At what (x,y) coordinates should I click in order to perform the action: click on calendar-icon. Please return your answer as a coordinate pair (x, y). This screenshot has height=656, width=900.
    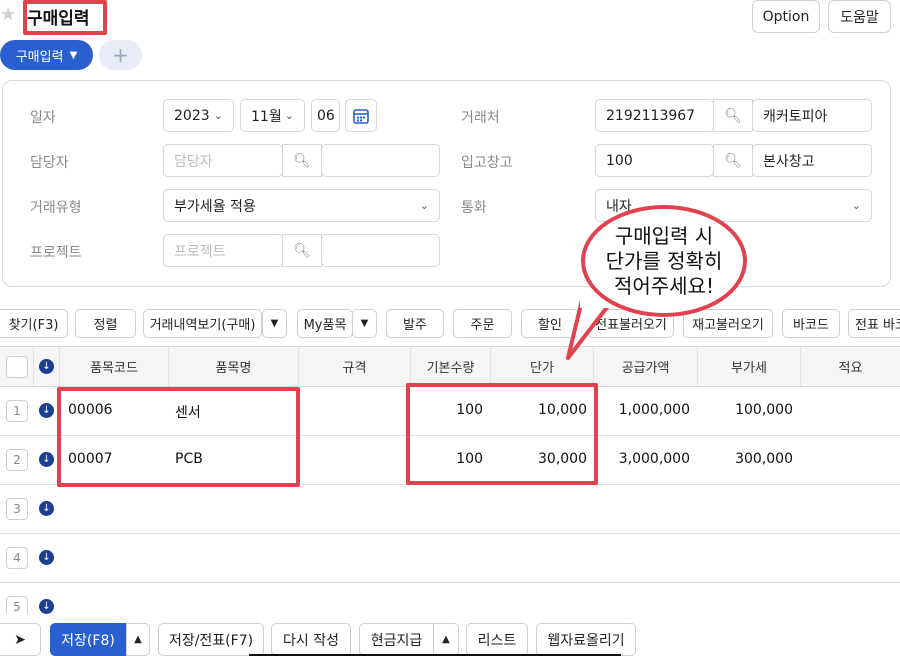
    Looking at the image, I should click on (361, 116).